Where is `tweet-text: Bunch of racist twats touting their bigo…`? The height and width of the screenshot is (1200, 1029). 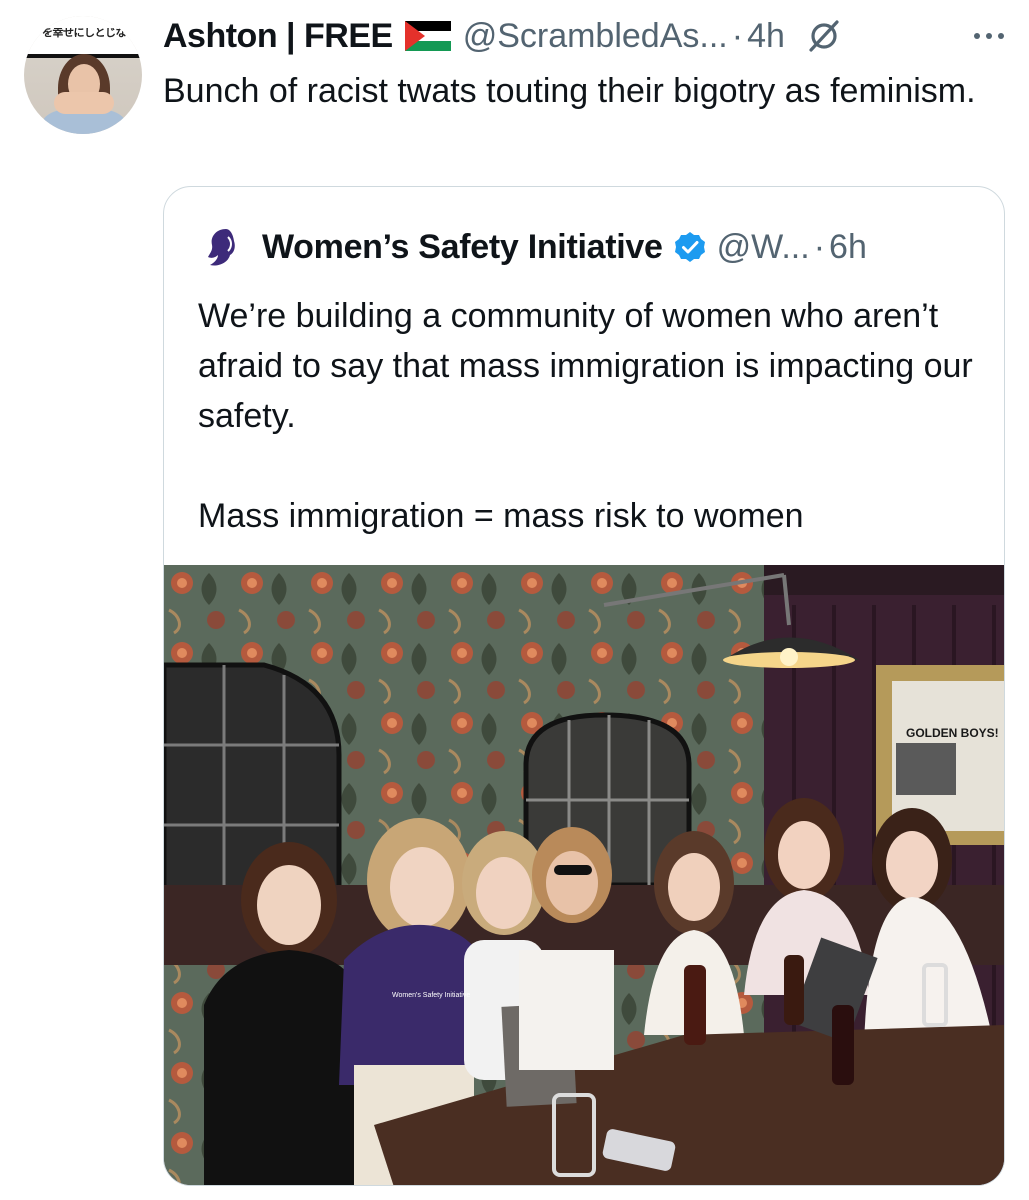 tweet-text: Bunch of racist twats touting their bigo… is located at coordinates (569, 91).